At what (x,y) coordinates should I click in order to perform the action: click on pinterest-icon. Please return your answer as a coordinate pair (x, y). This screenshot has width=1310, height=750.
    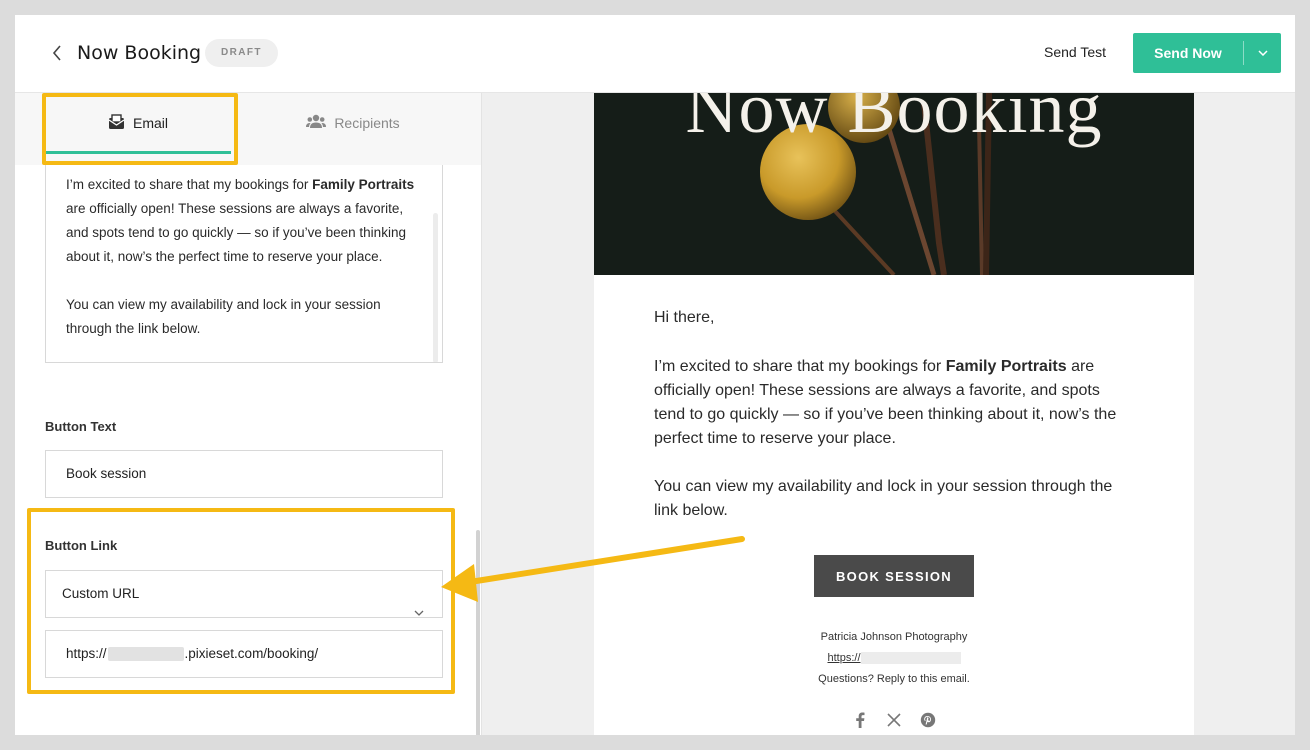
    Looking at the image, I should click on (928, 720).